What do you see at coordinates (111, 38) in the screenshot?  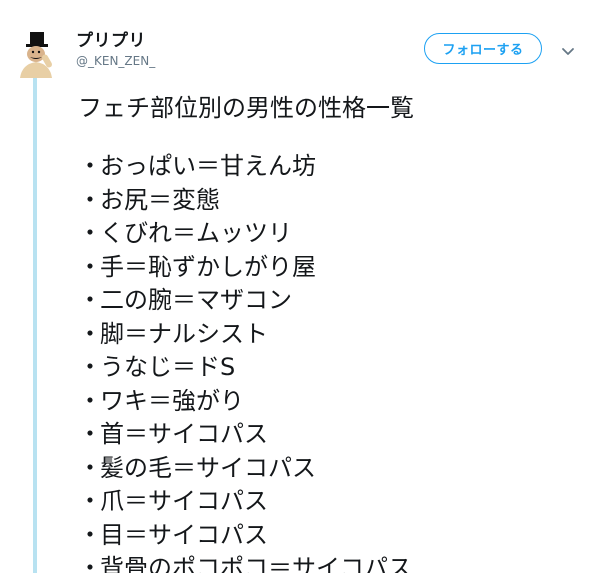 I see `display-name: プリプリ` at bounding box center [111, 38].